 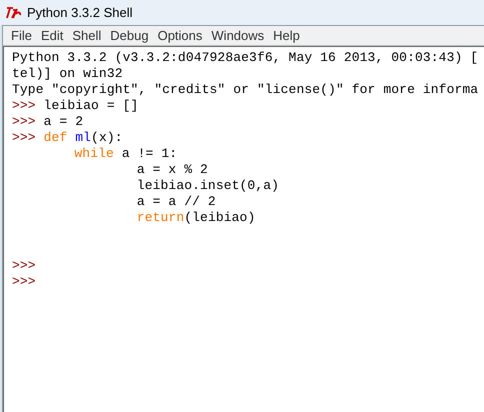 What do you see at coordinates (64, 121) in the screenshot?
I see `code-text: a = 2` at bounding box center [64, 121].